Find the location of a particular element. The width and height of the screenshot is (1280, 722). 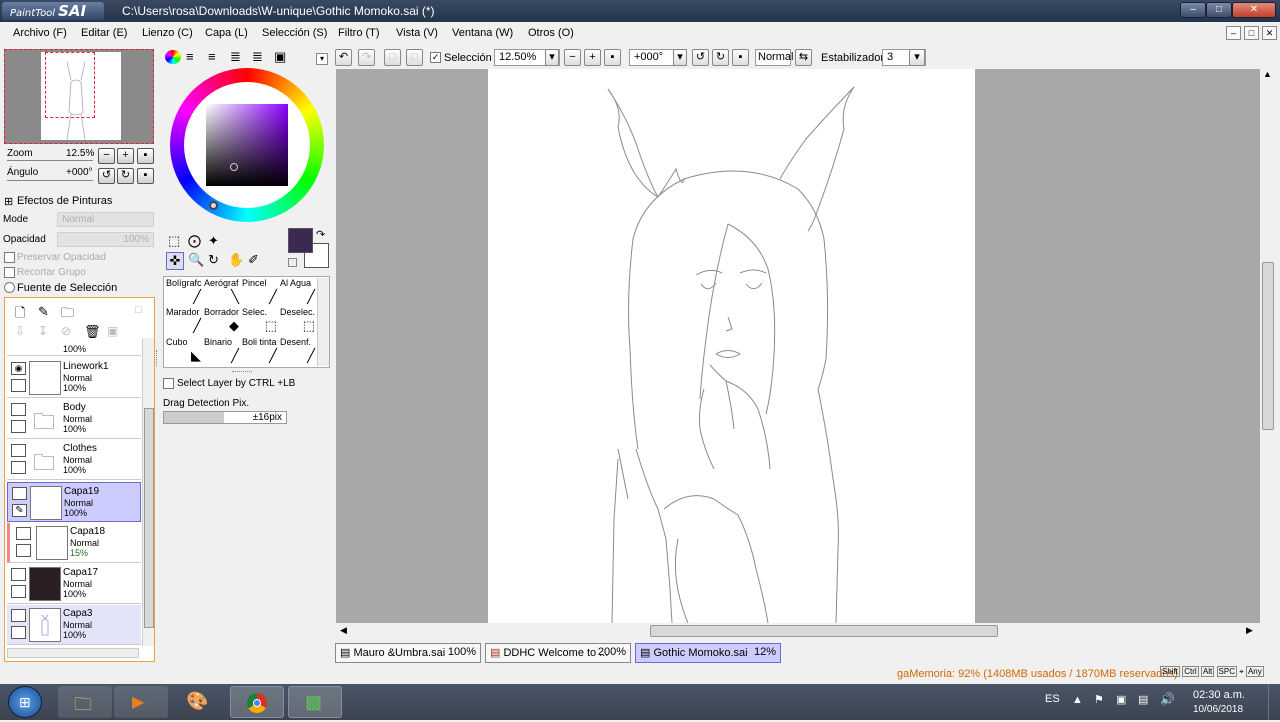

rotate-tool-icon: ↻ is located at coordinates (213, 260).